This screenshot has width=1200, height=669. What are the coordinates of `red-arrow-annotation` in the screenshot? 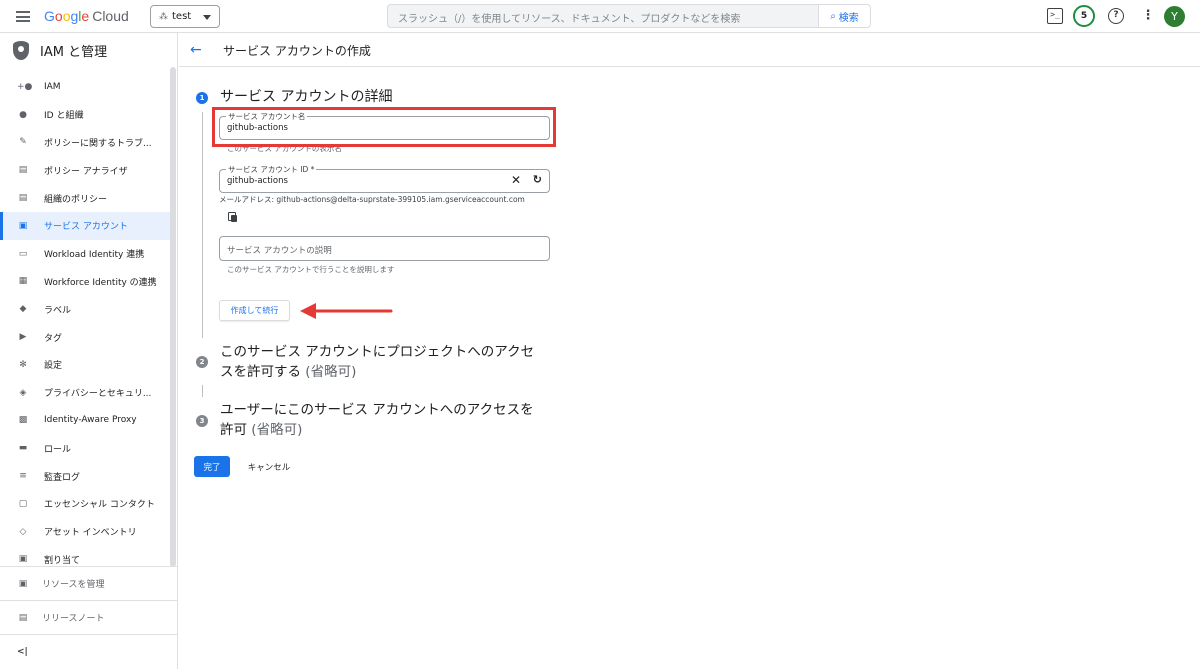 It's located at (346, 311).